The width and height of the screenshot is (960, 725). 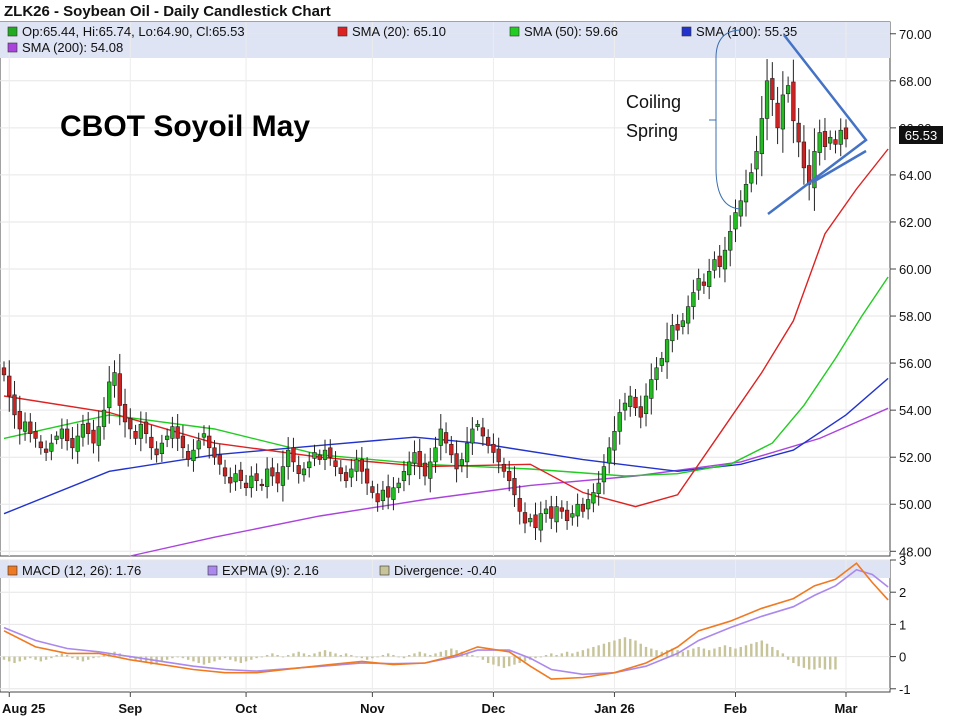 I want to click on macd-y-tick-label: 0, so click(x=902, y=657).